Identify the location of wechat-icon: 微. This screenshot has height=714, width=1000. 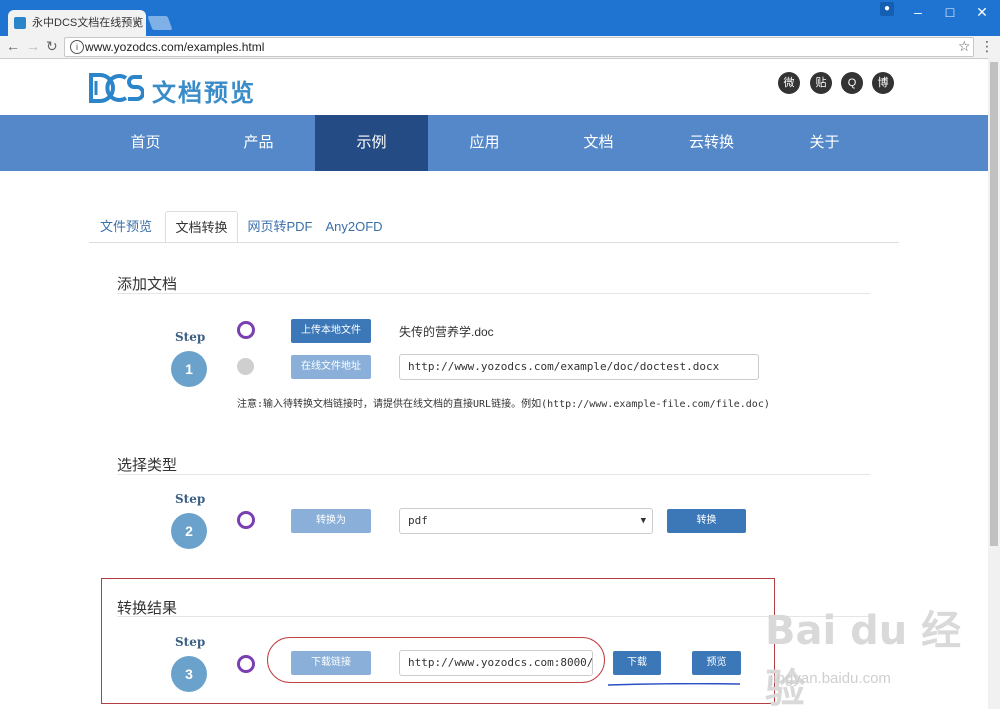
(789, 83).